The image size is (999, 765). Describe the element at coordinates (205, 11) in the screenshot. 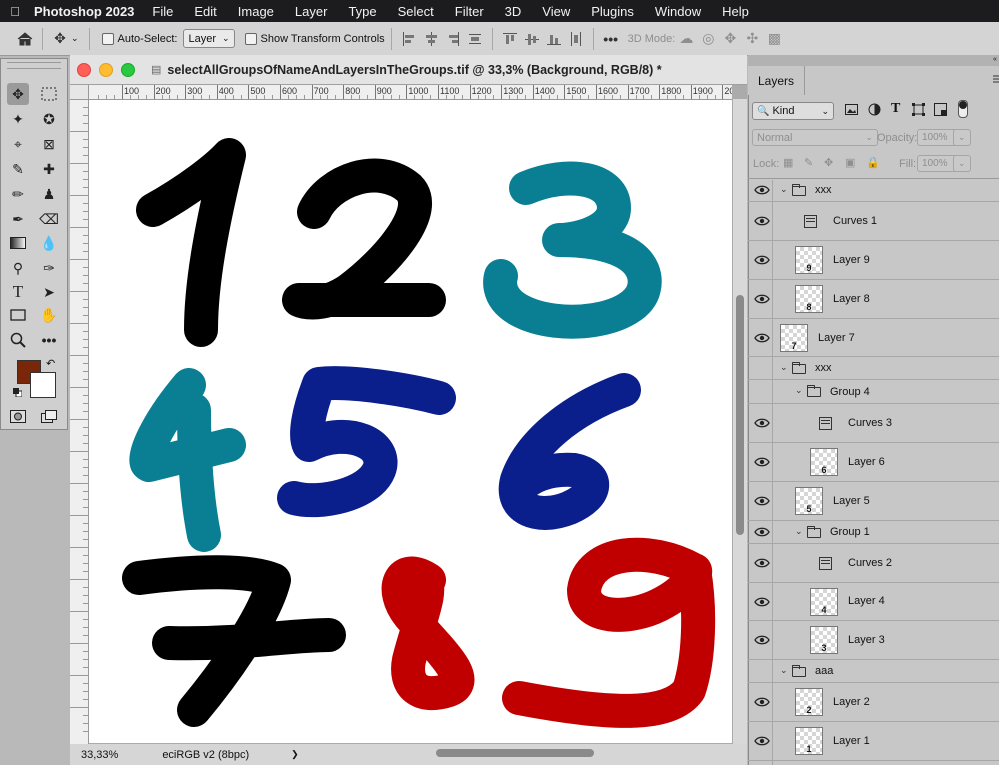

I see `menu-edit: Edit` at that location.